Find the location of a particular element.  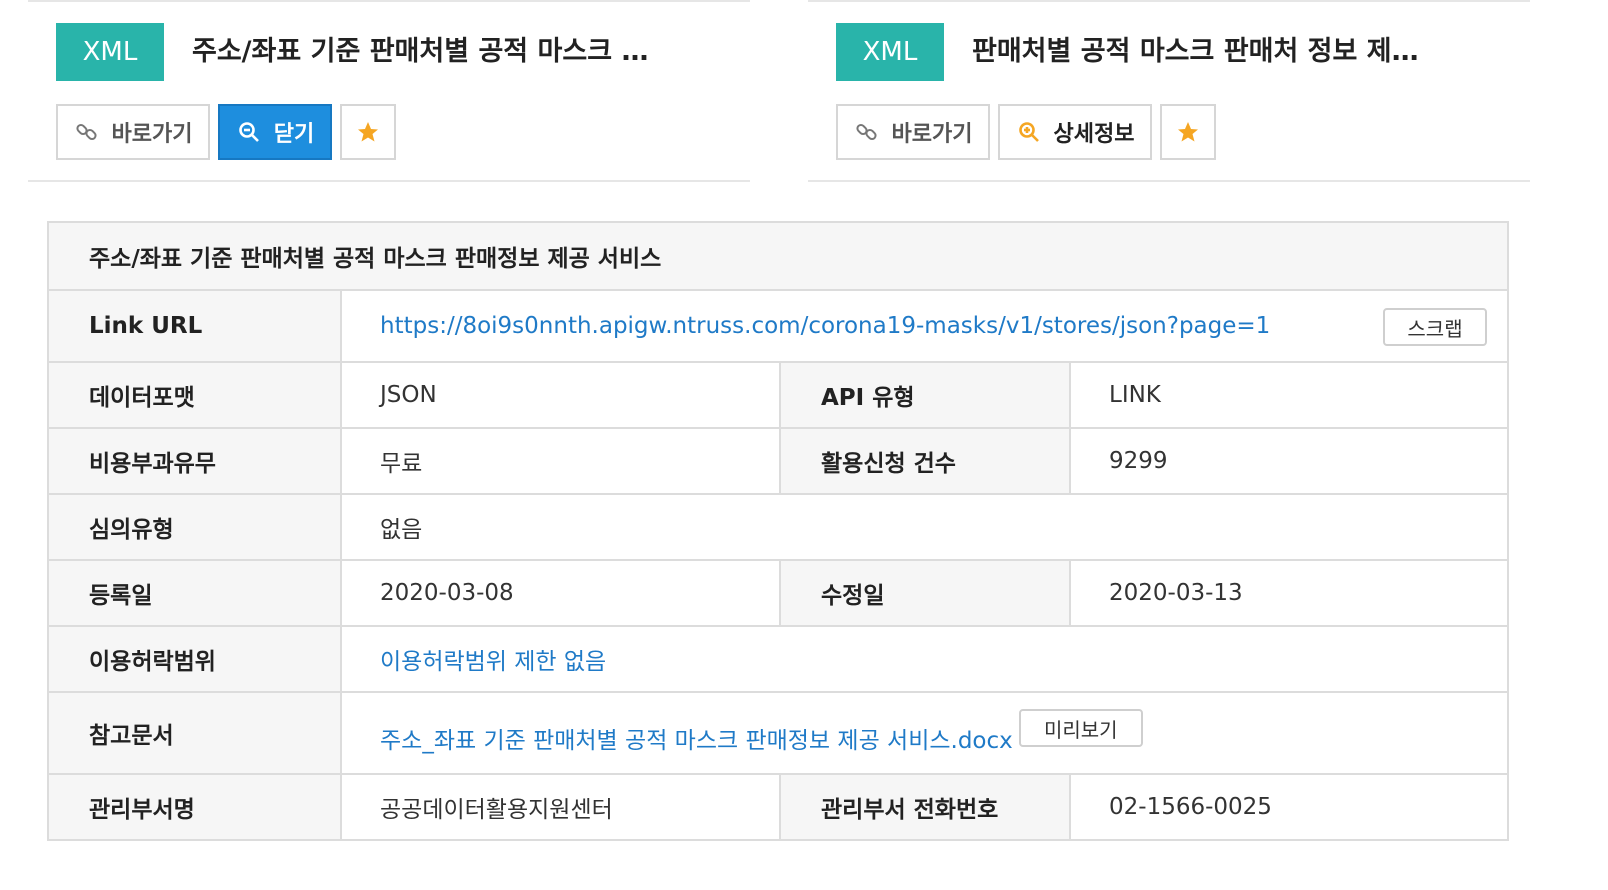

row-label: 데이터포맷 is located at coordinates (195, 395).